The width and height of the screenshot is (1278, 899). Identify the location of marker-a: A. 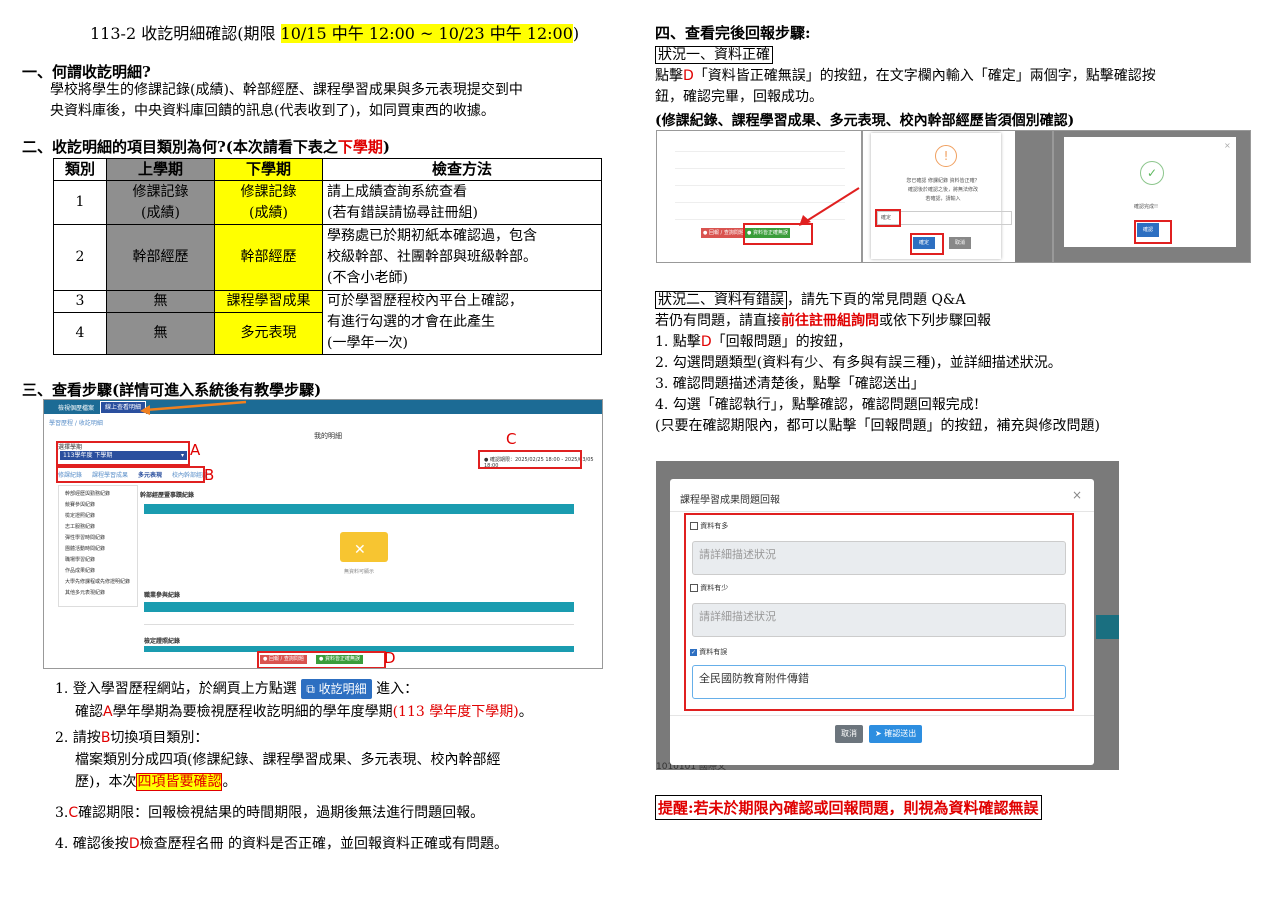
(195, 450).